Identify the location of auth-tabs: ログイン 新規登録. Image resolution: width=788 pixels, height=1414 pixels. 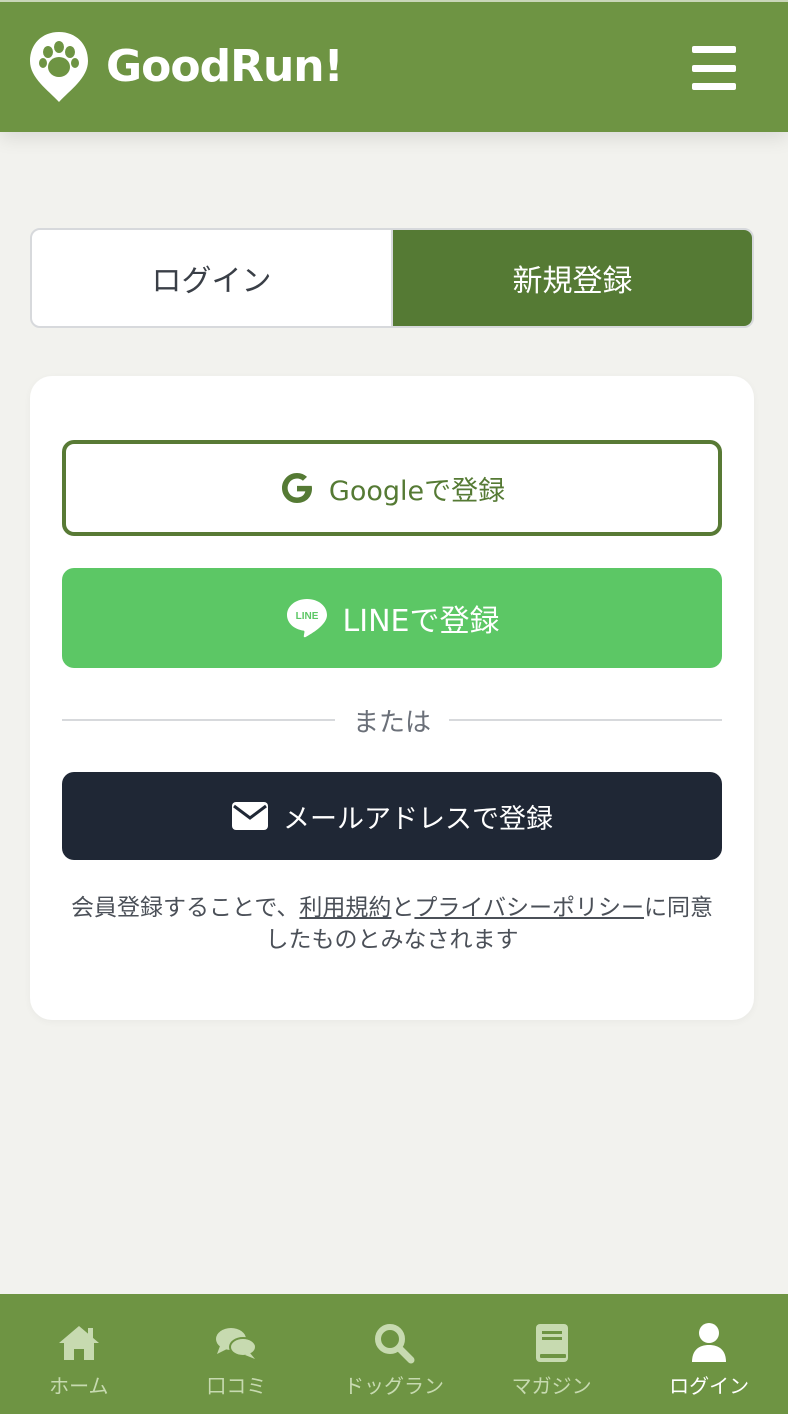
(392, 278).